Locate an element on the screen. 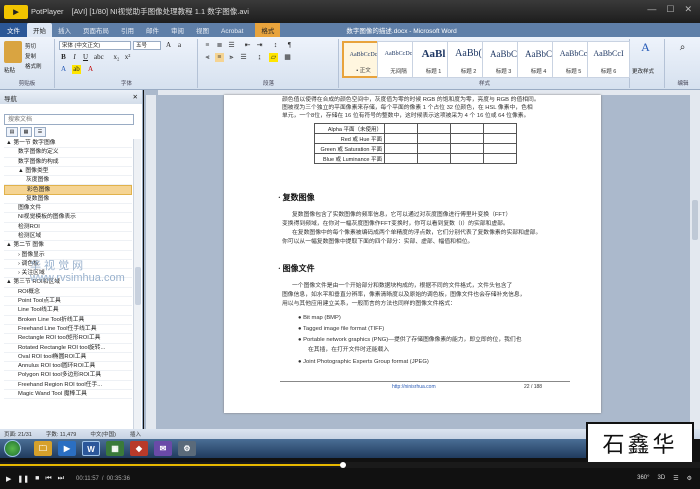 The height and width of the screenshot is (489, 700). tab-references: 引用 is located at coordinates (127, 30).